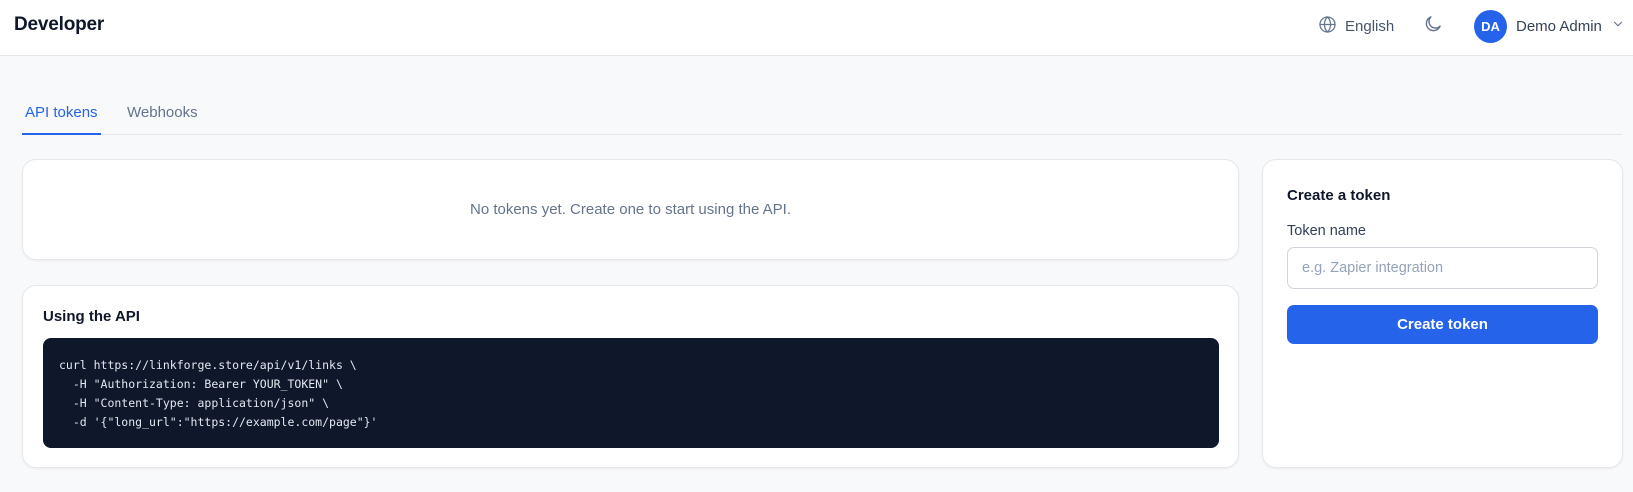 The width and height of the screenshot is (1633, 492). I want to click on chevron-down-icon, so click(1618, 26).